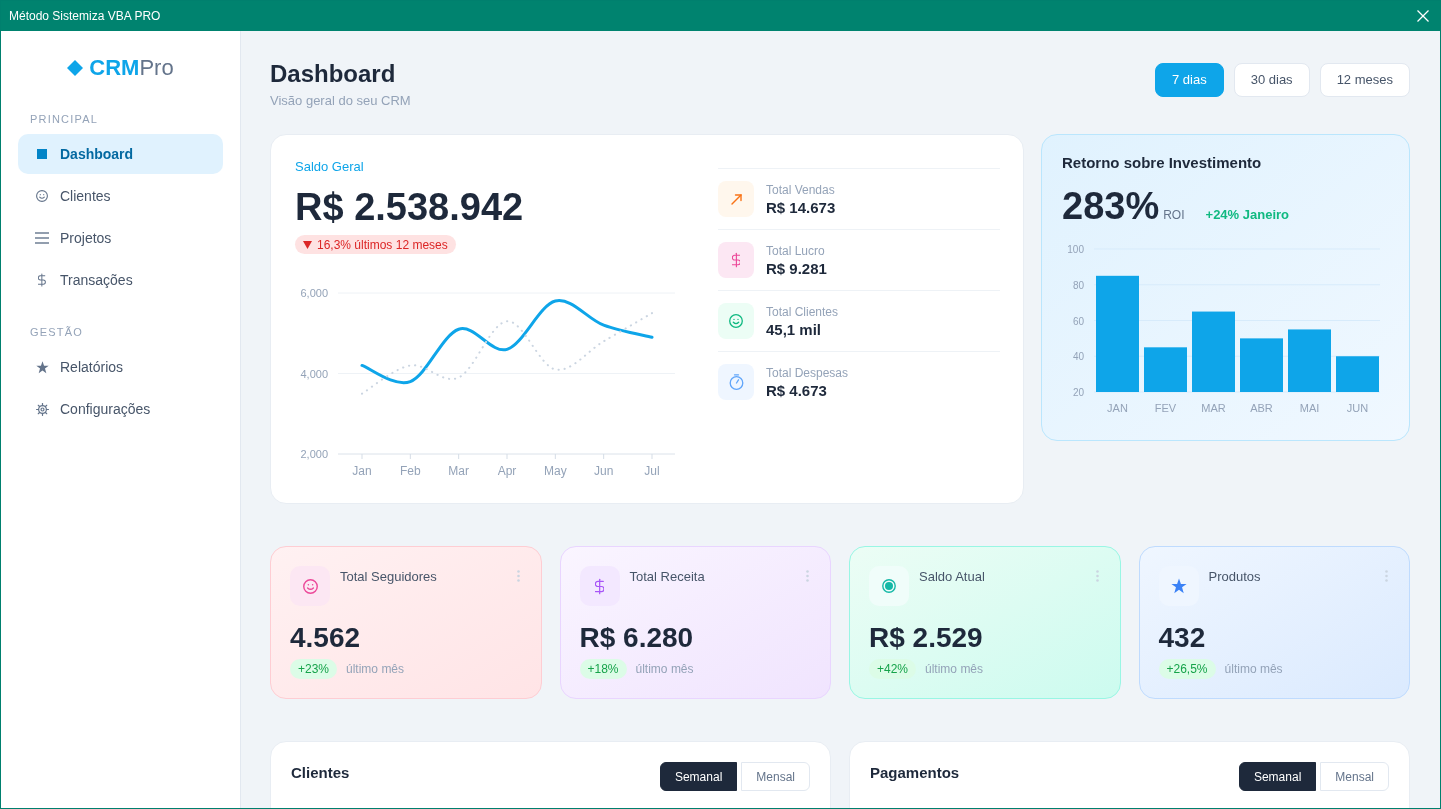 The width and height of the screenshot is (1441, 809). What do you see at coordinates (1174, 215) in the screenshot?
I see `roi-unit: ROI` at bounding box center [1174, 215].